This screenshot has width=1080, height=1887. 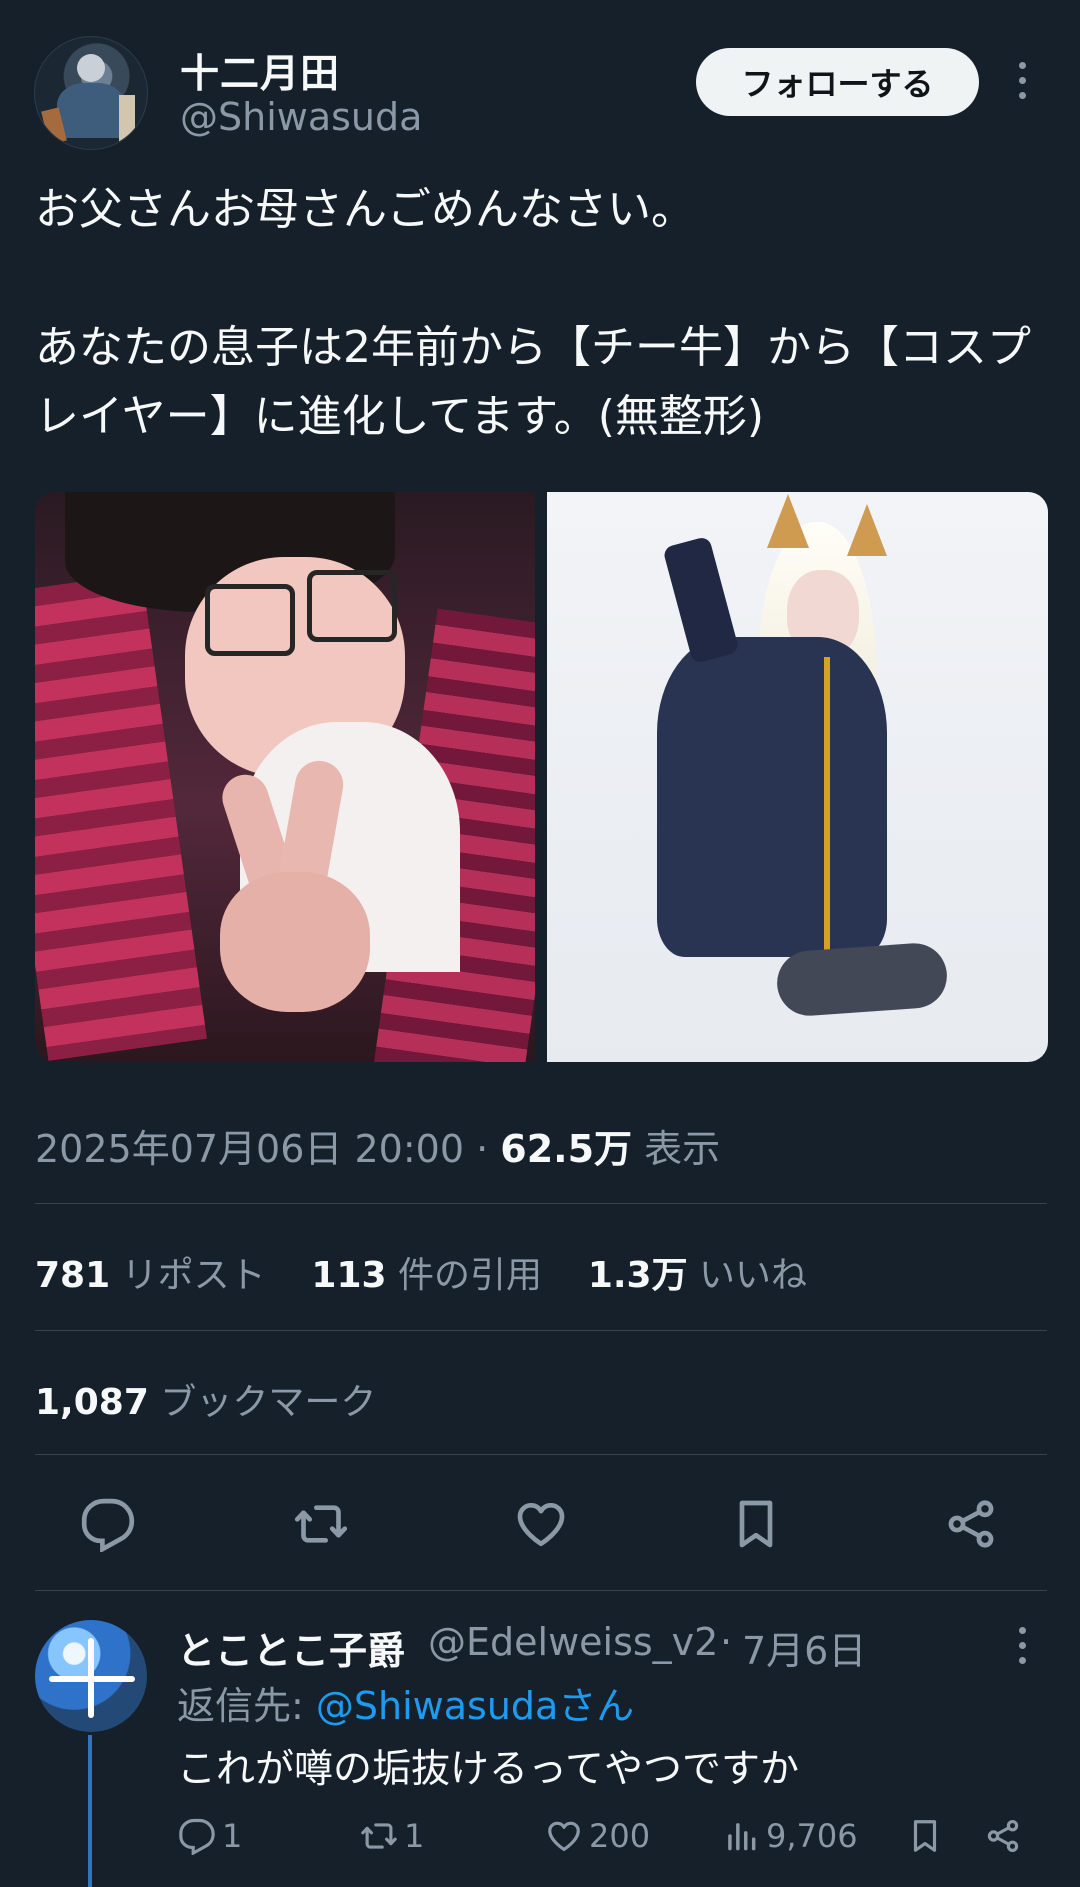 What do you see at coordinates (193, 1275) in the screenshot?
I see `reposts-label: リポスト` at bounding box center [193, 1275].